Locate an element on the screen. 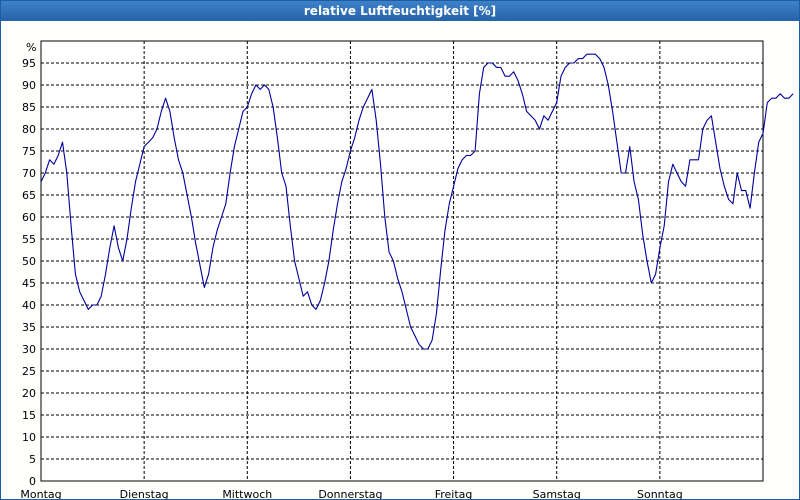 The height and width of the screenshot is (500, 800). y-tick-label: 70 is located at coordinates (29, 173).